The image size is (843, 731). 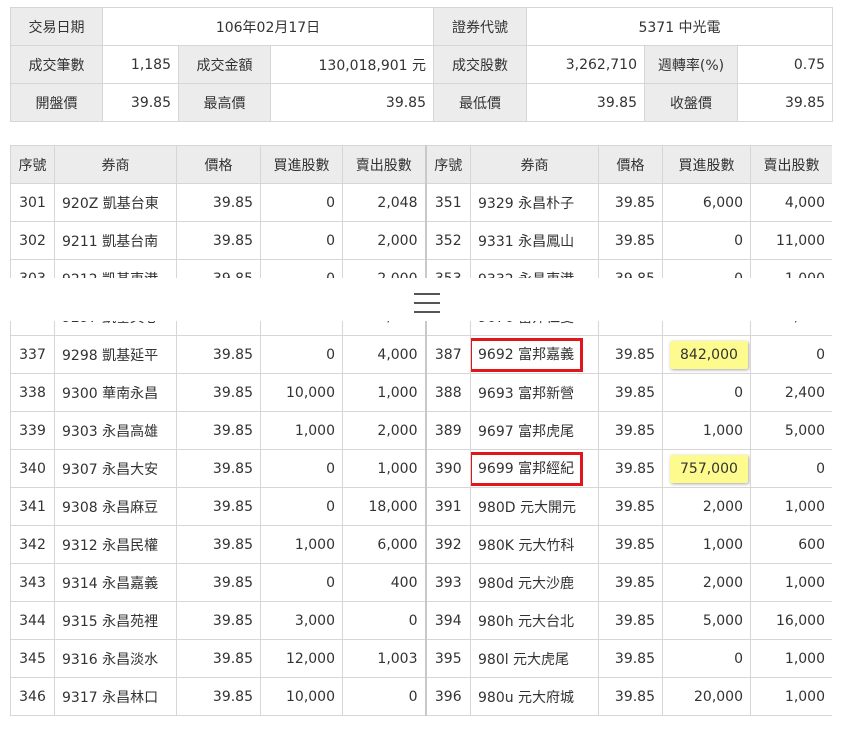 I want to click on broker-cell: 9317 永昌林口, so click(x=115, y=696).